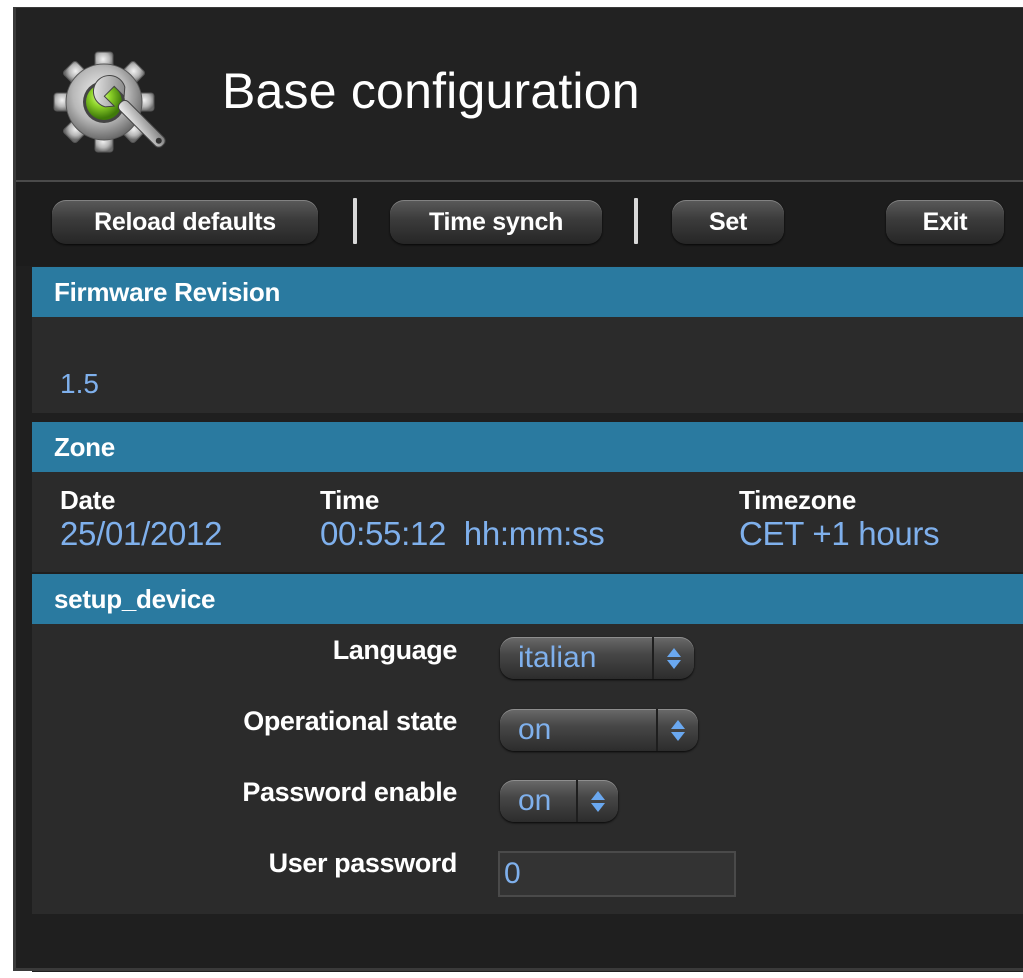 The height and width of the screenshot is (978, 1023). Describe the element at coordinates (527, 946) in the screenshot. I see `footer` at that location.